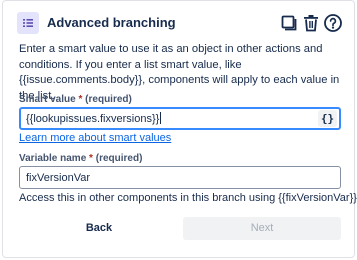 This screenshot has width=357, height=260. Describe the element at coordinates (99, 228) in the screenshot. I see `back-button: Back` at that location.